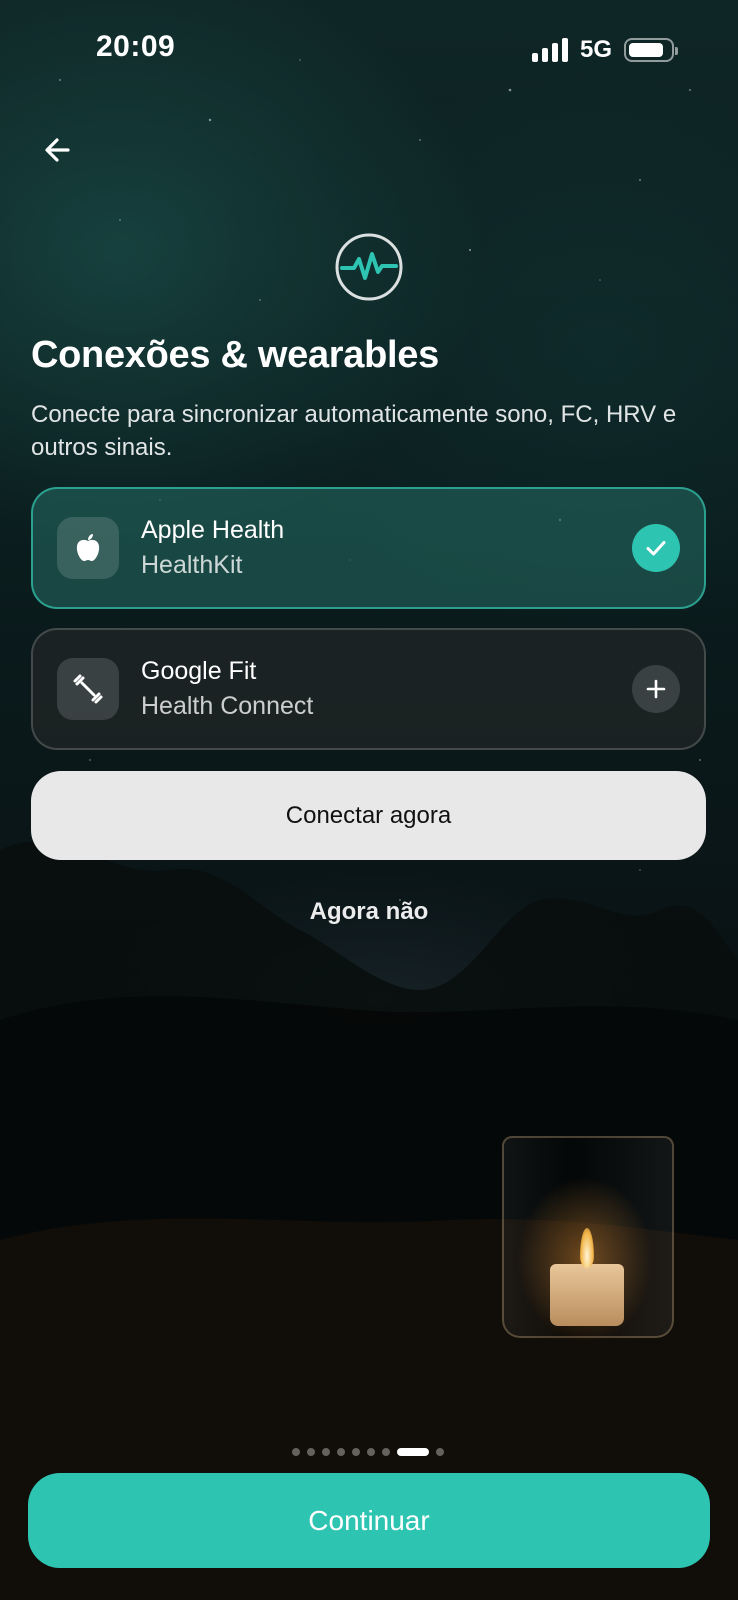 The width and height of the screenshot is (738, 1600). I want to click on heartbeat-pulse-icon, so click(369, 267).